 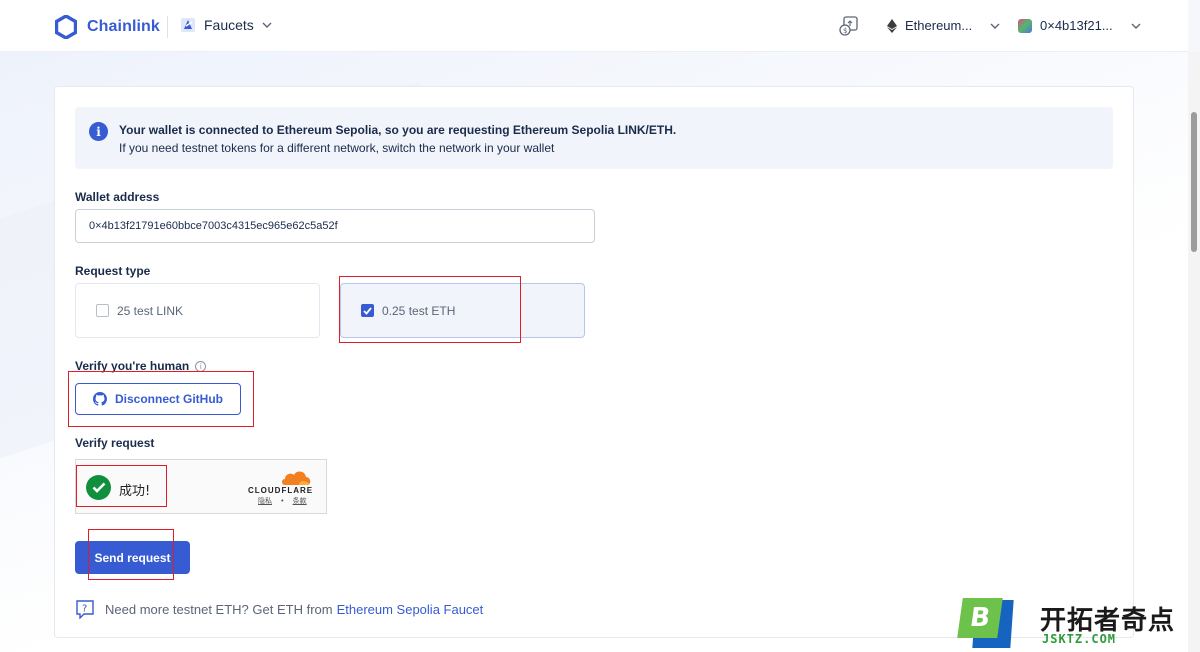 I want to click on privacy-link: 隐私, so click(x=265, y=501).